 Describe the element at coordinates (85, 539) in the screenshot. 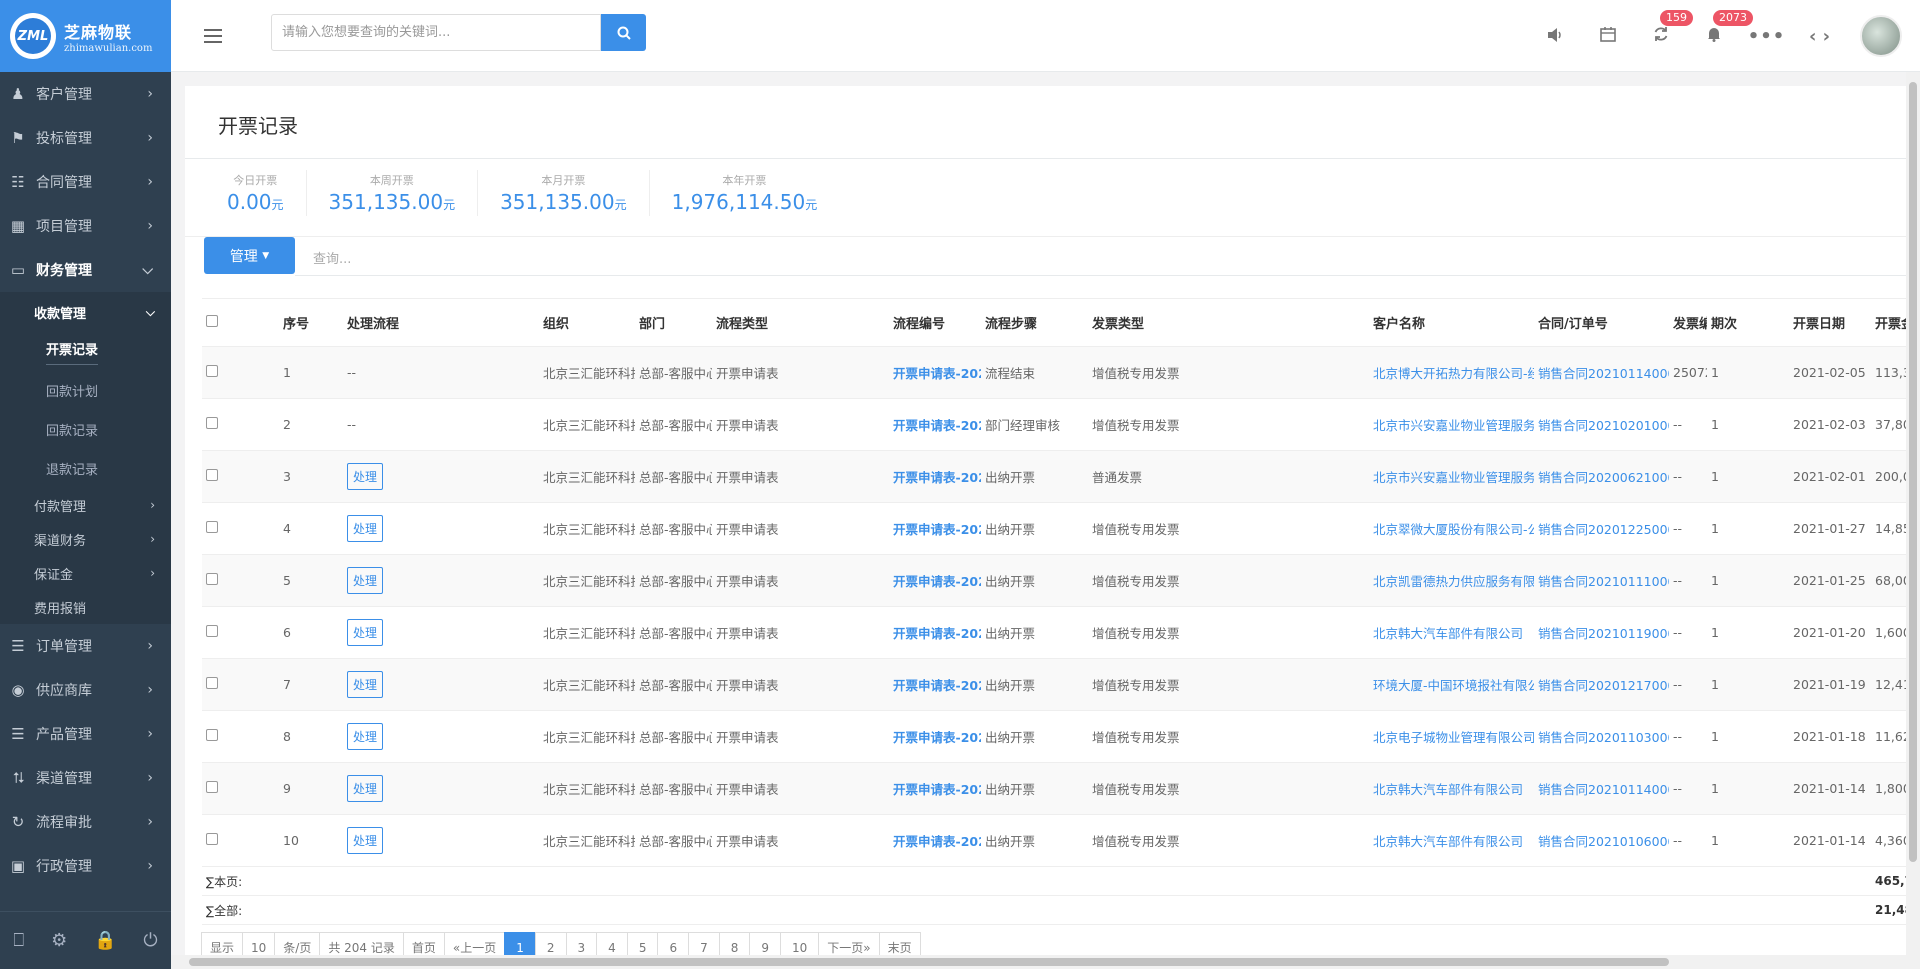

I see `submenu-item: 渠道财务 ›` at that location.